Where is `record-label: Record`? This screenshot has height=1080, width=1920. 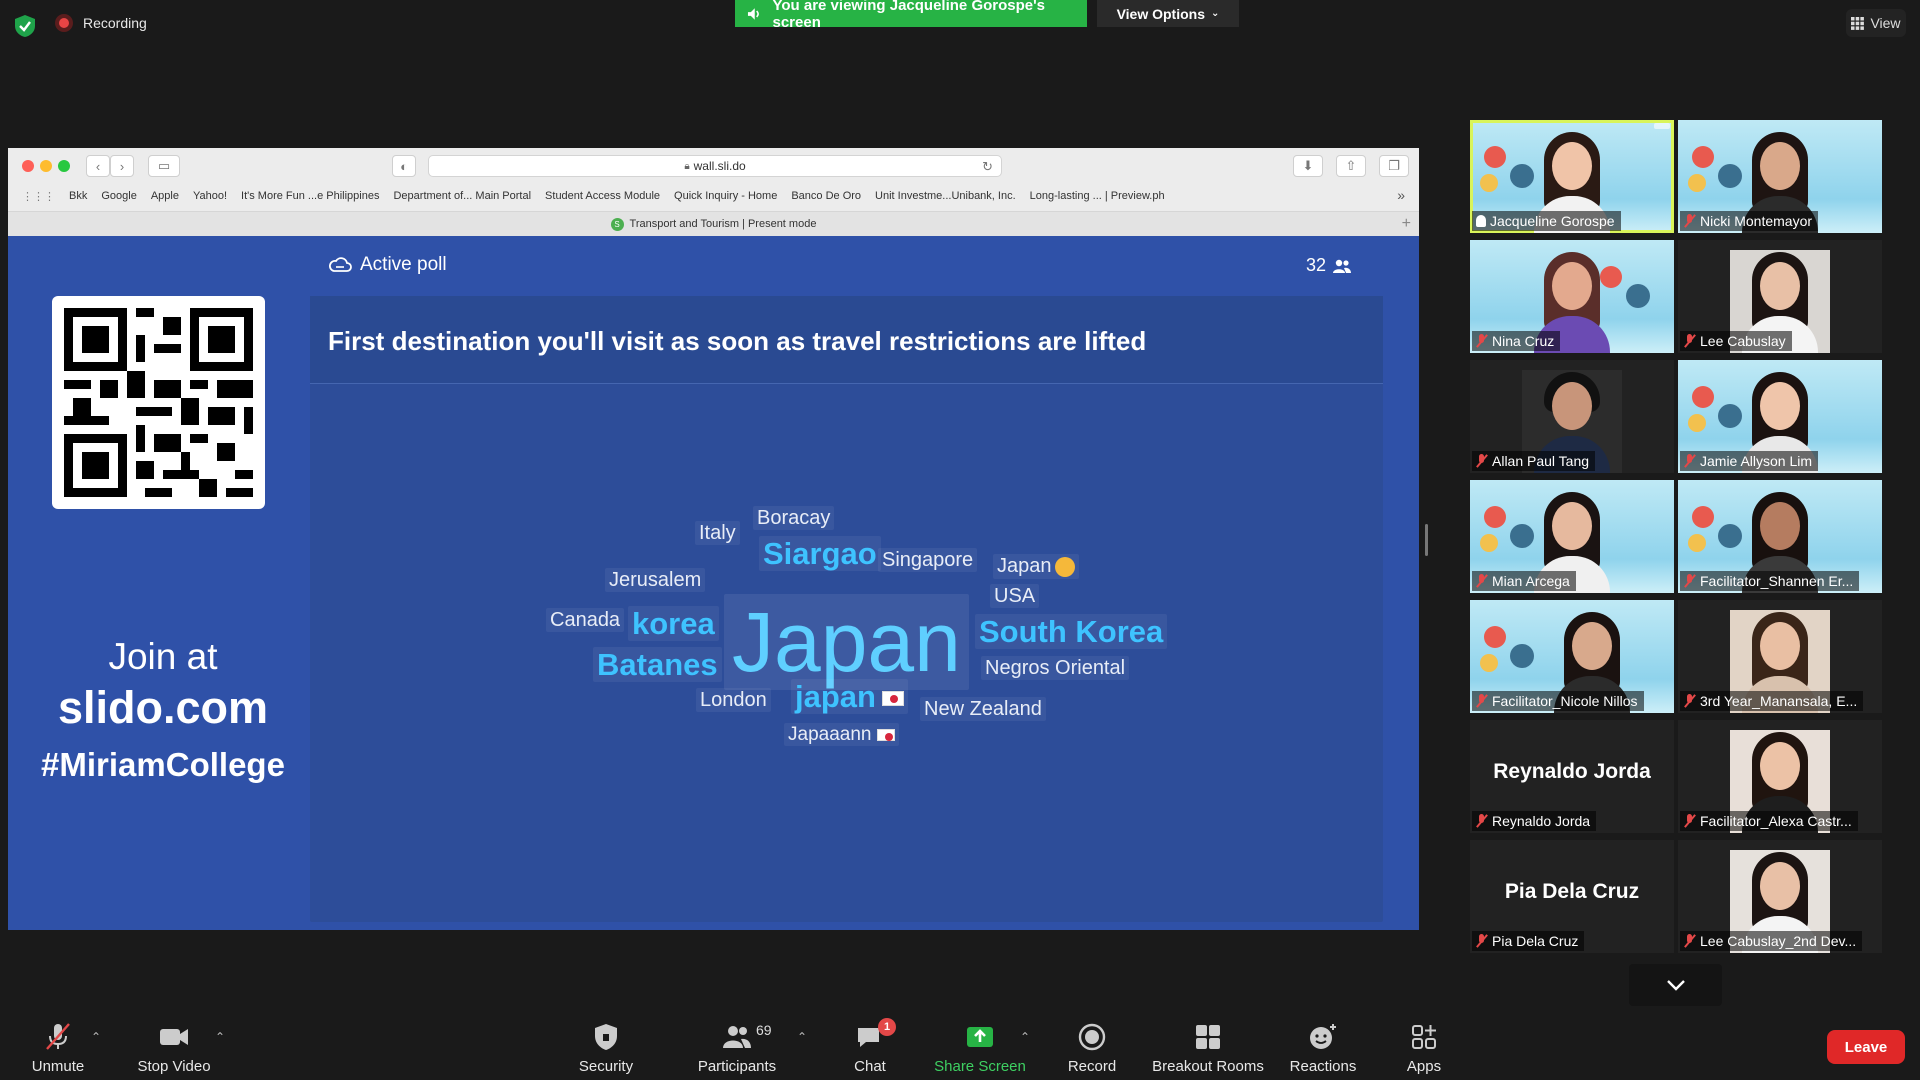
record-label: Record is located at coordinates (1092, 1066).